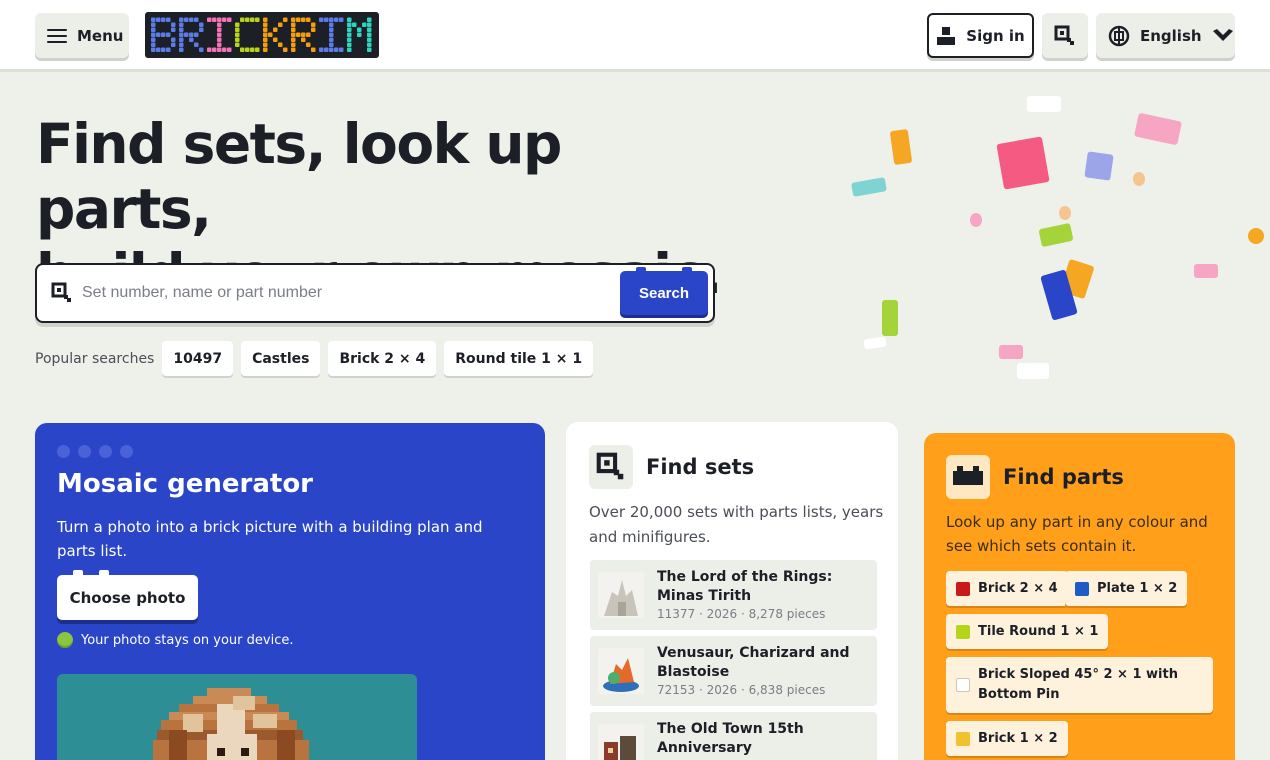  What do you see at coordinates (100, 35) in the screenshot?
I see `menu-label: Menu` at bounding box center [100, 35].